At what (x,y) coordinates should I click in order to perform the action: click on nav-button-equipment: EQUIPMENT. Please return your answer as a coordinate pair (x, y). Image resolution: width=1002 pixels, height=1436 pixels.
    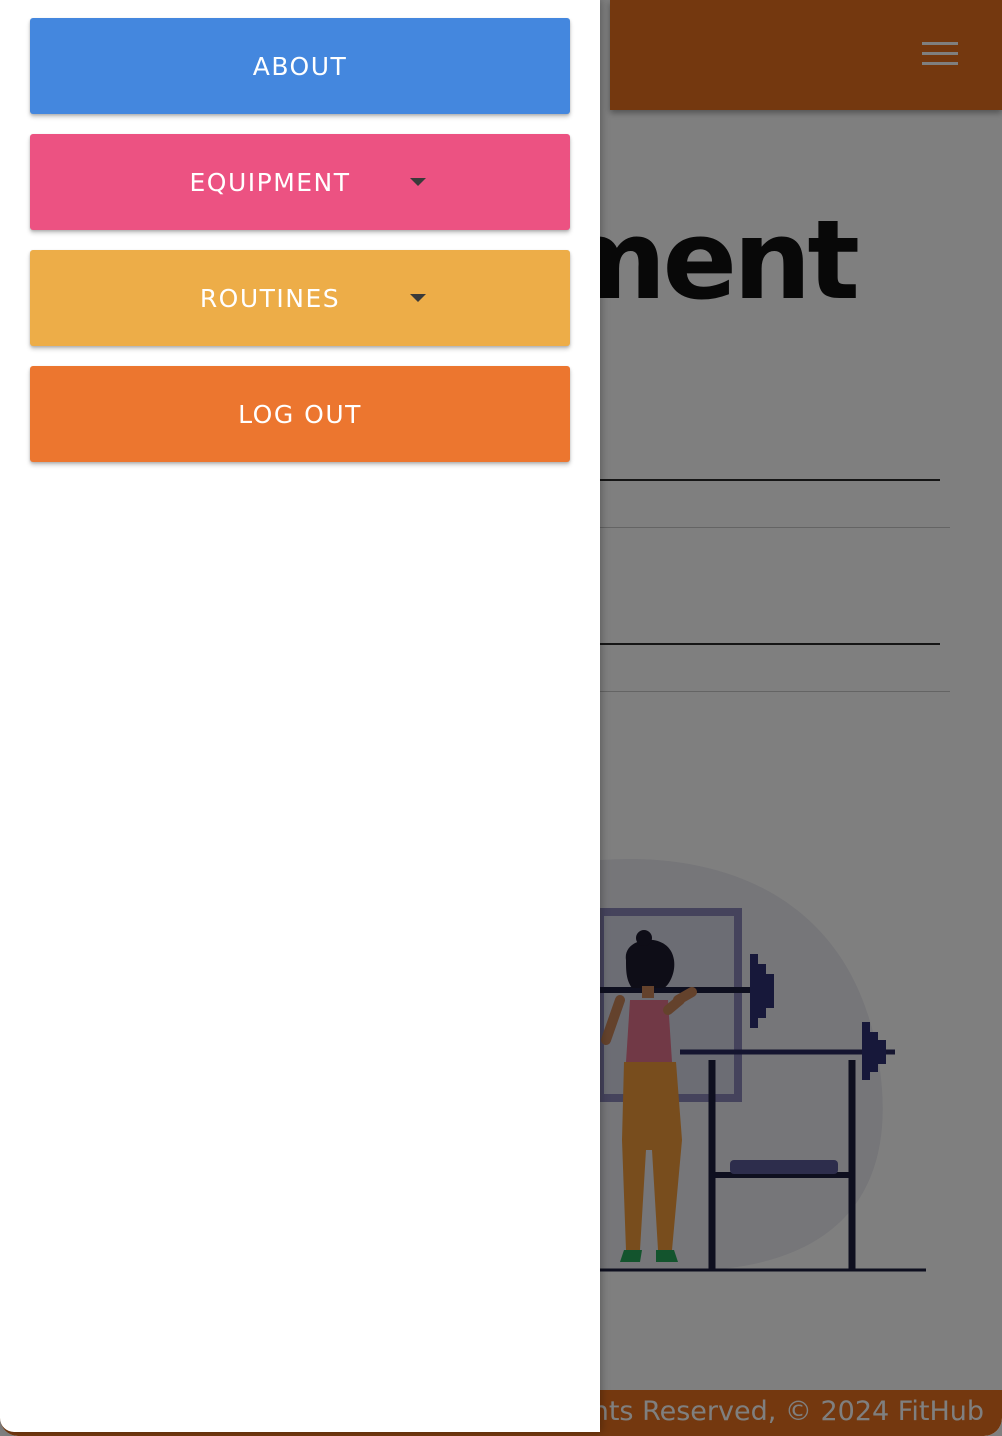
    Looking at the image, I should click on (300, 182).